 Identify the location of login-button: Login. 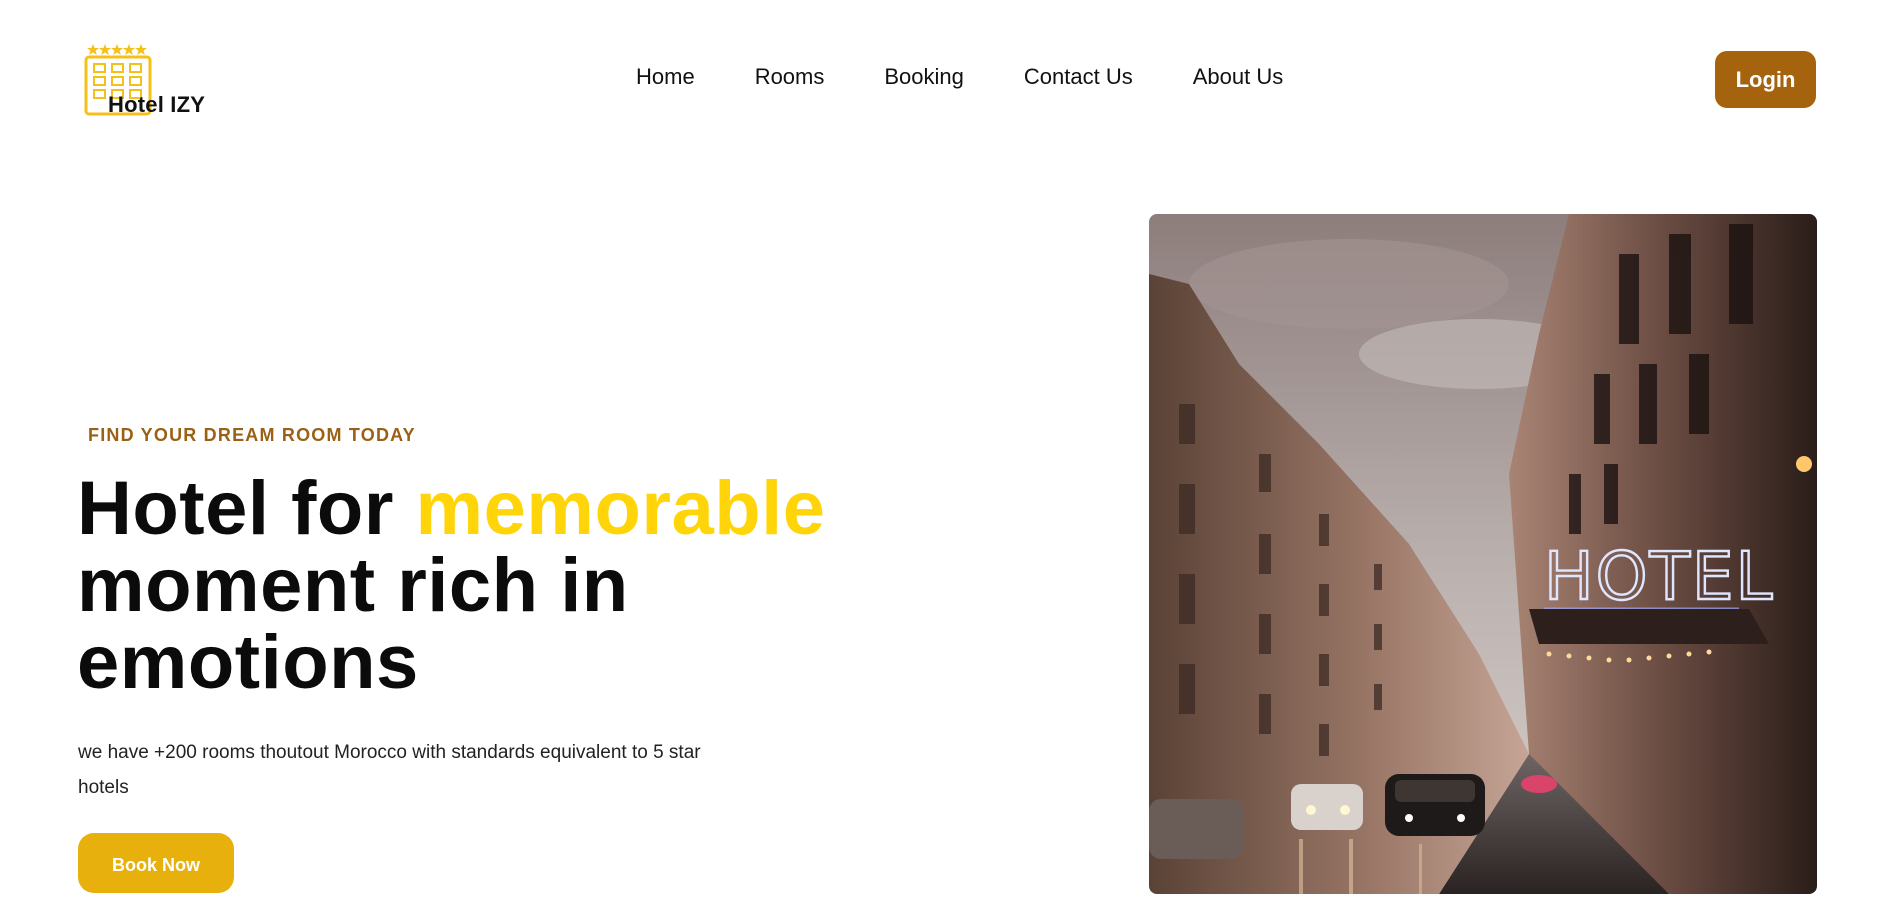
(1765, 79).